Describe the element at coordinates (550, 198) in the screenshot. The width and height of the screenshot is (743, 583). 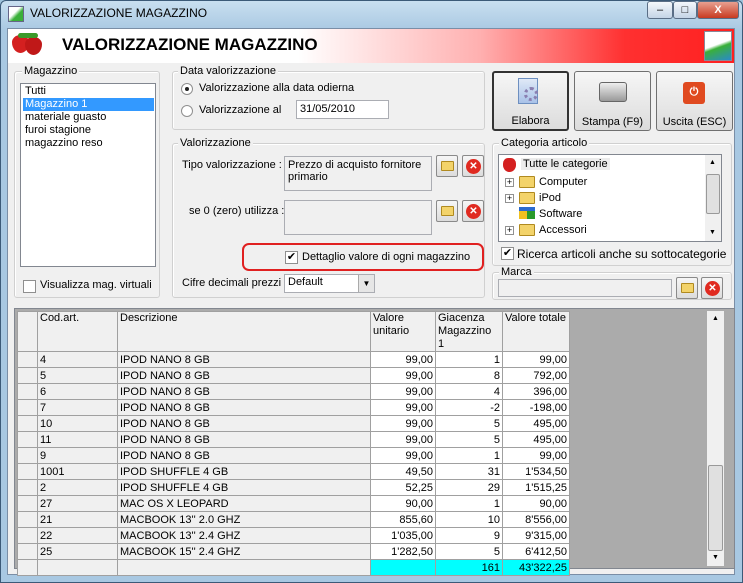
I see `tree-item: iPod` at that location.